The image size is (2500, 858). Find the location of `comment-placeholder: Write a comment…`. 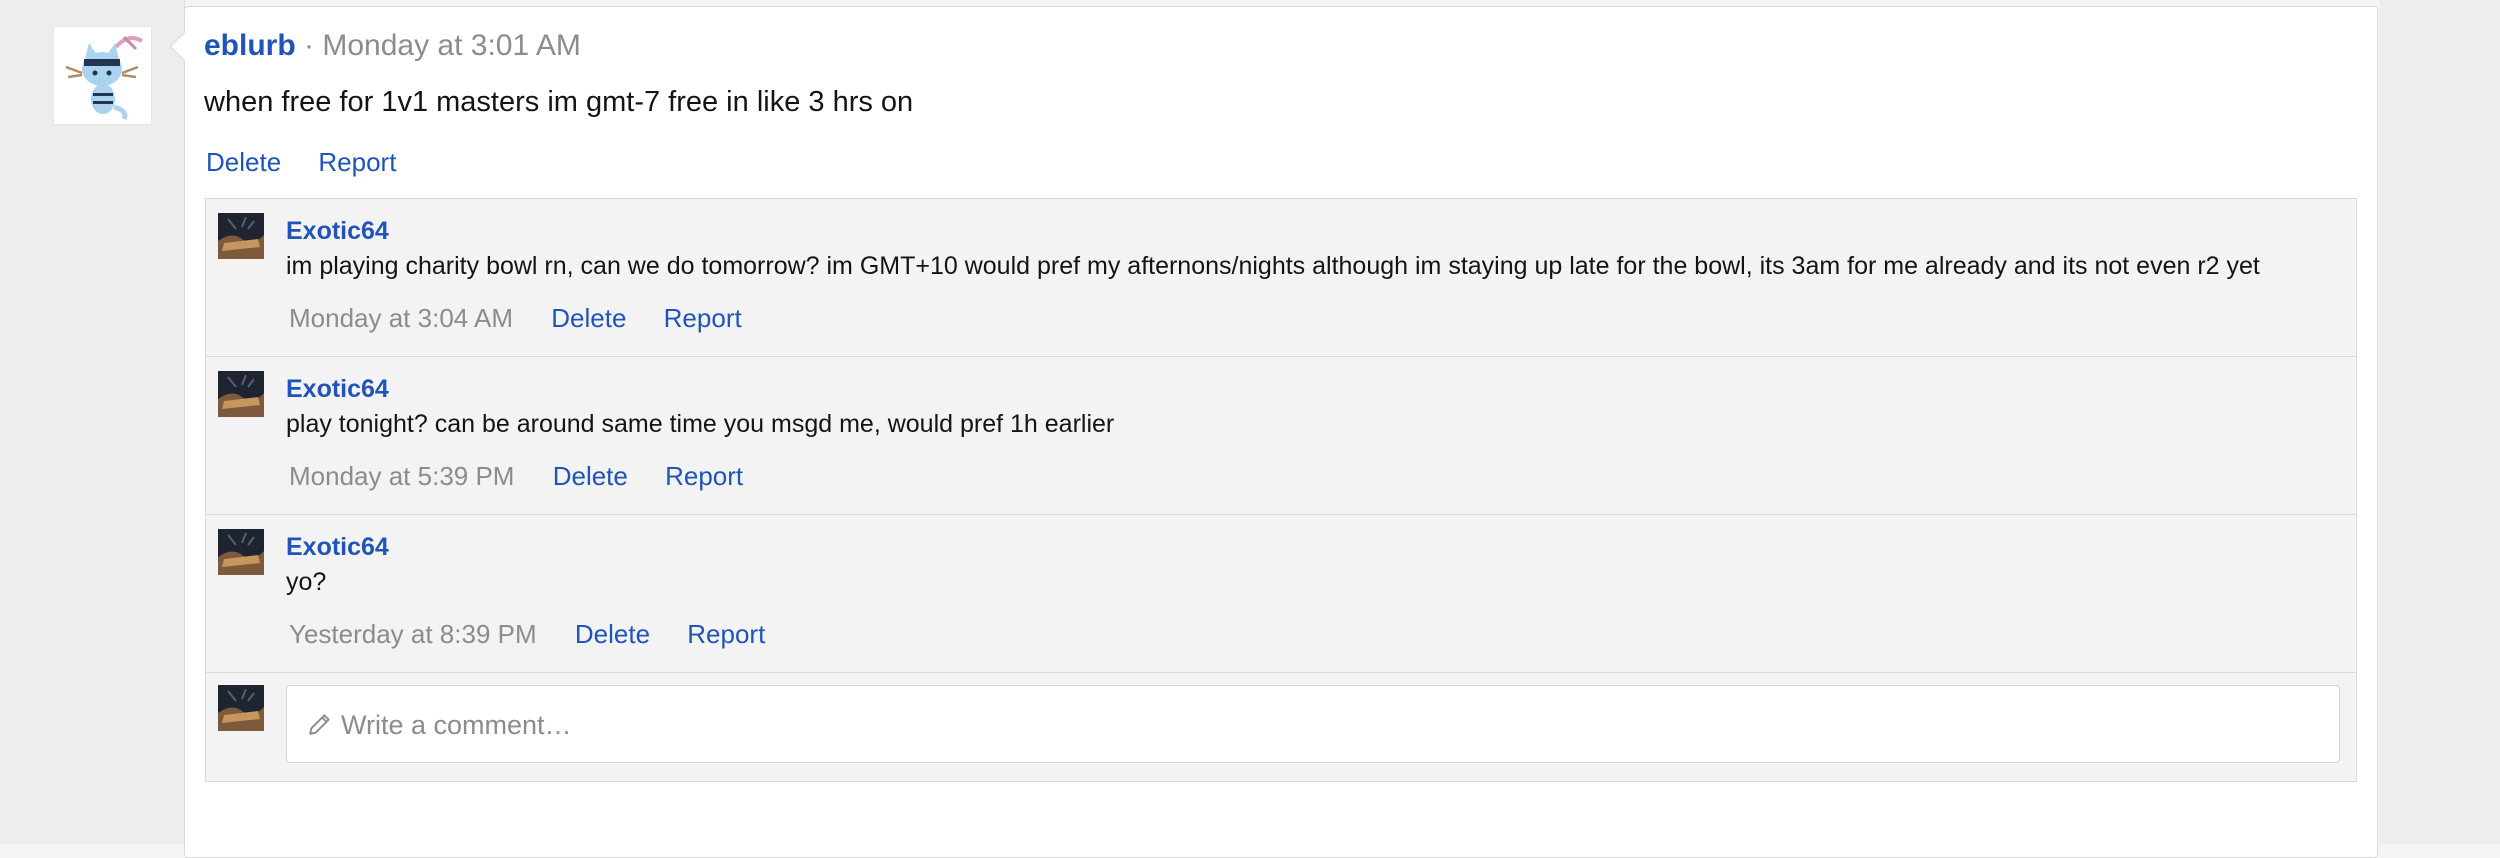

comment-placeholder: Write a comment… is located at coordinates (456, 725).